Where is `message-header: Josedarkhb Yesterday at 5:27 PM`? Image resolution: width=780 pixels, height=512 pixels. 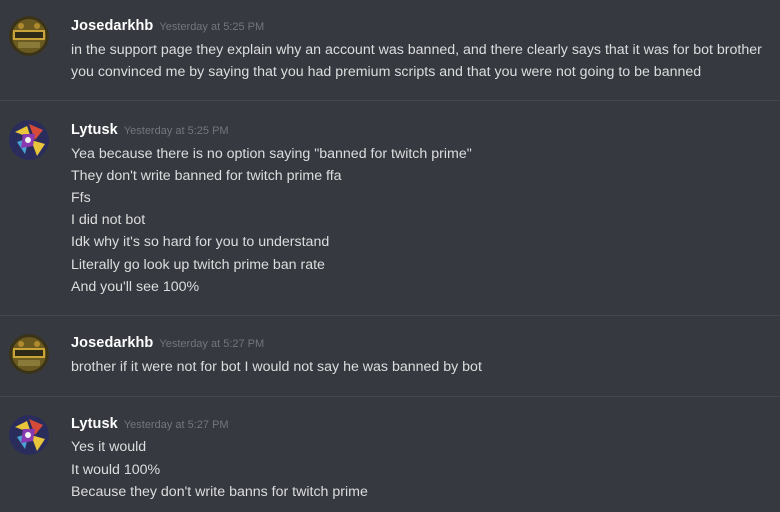
message-header: Josedarkhb Yesterday at 5:27 PM is located at coordinates (167, 343).